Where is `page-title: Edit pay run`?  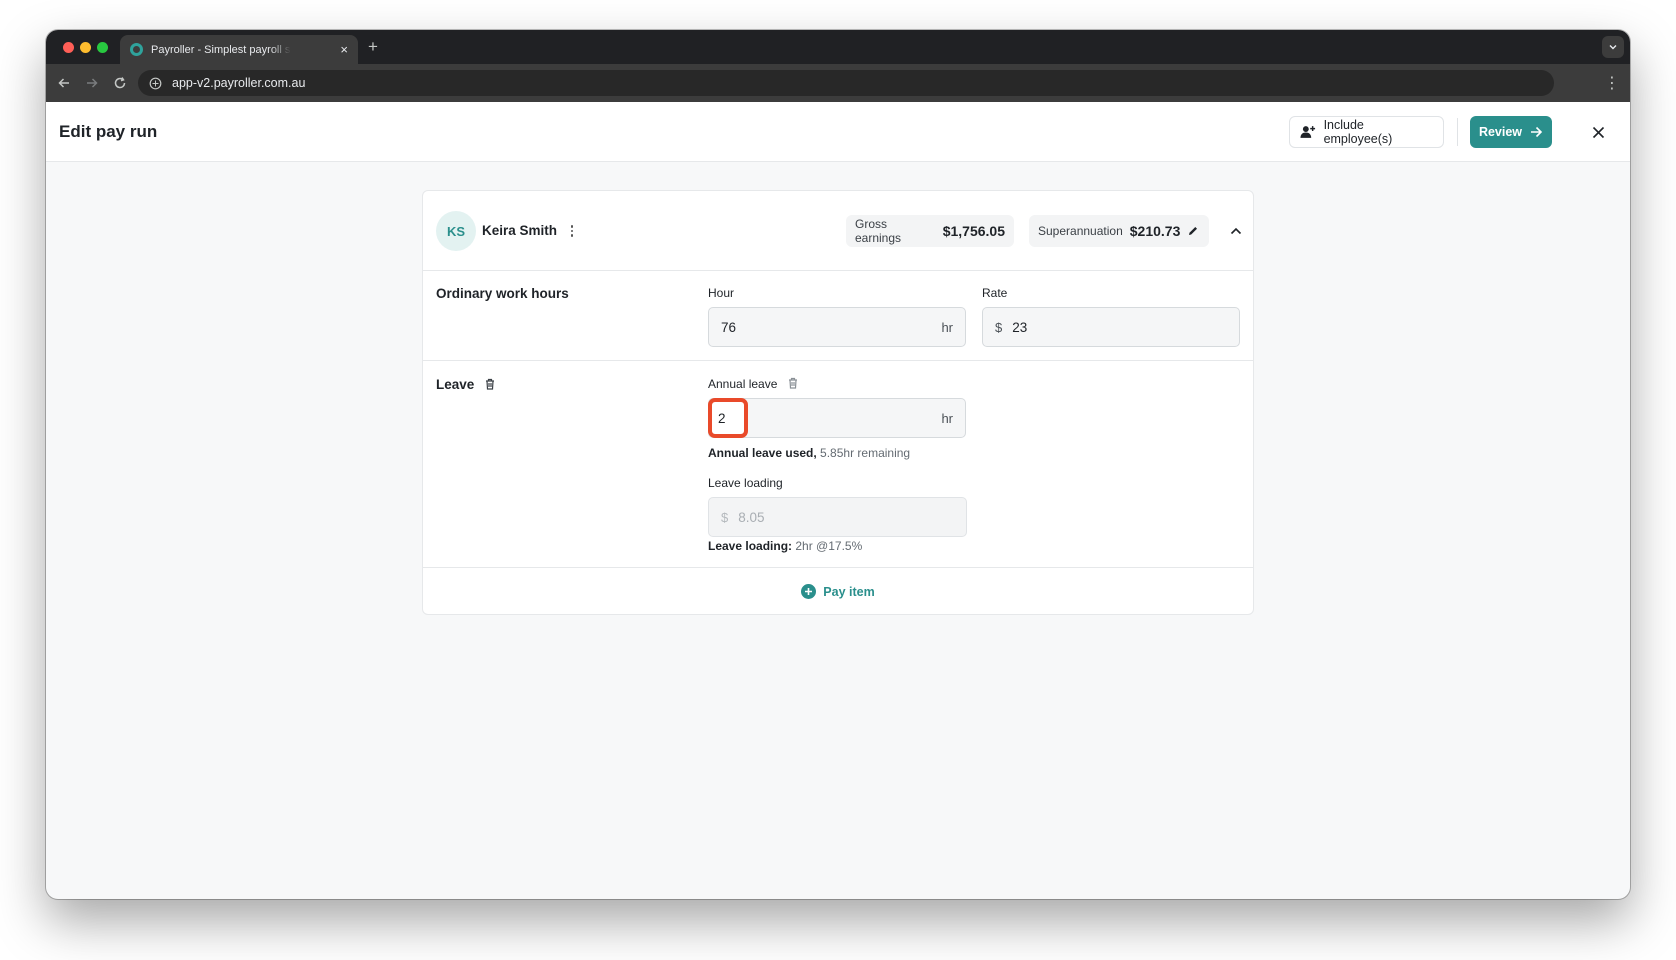 page-title: Edit pay run is located at coordinates (108, 131).